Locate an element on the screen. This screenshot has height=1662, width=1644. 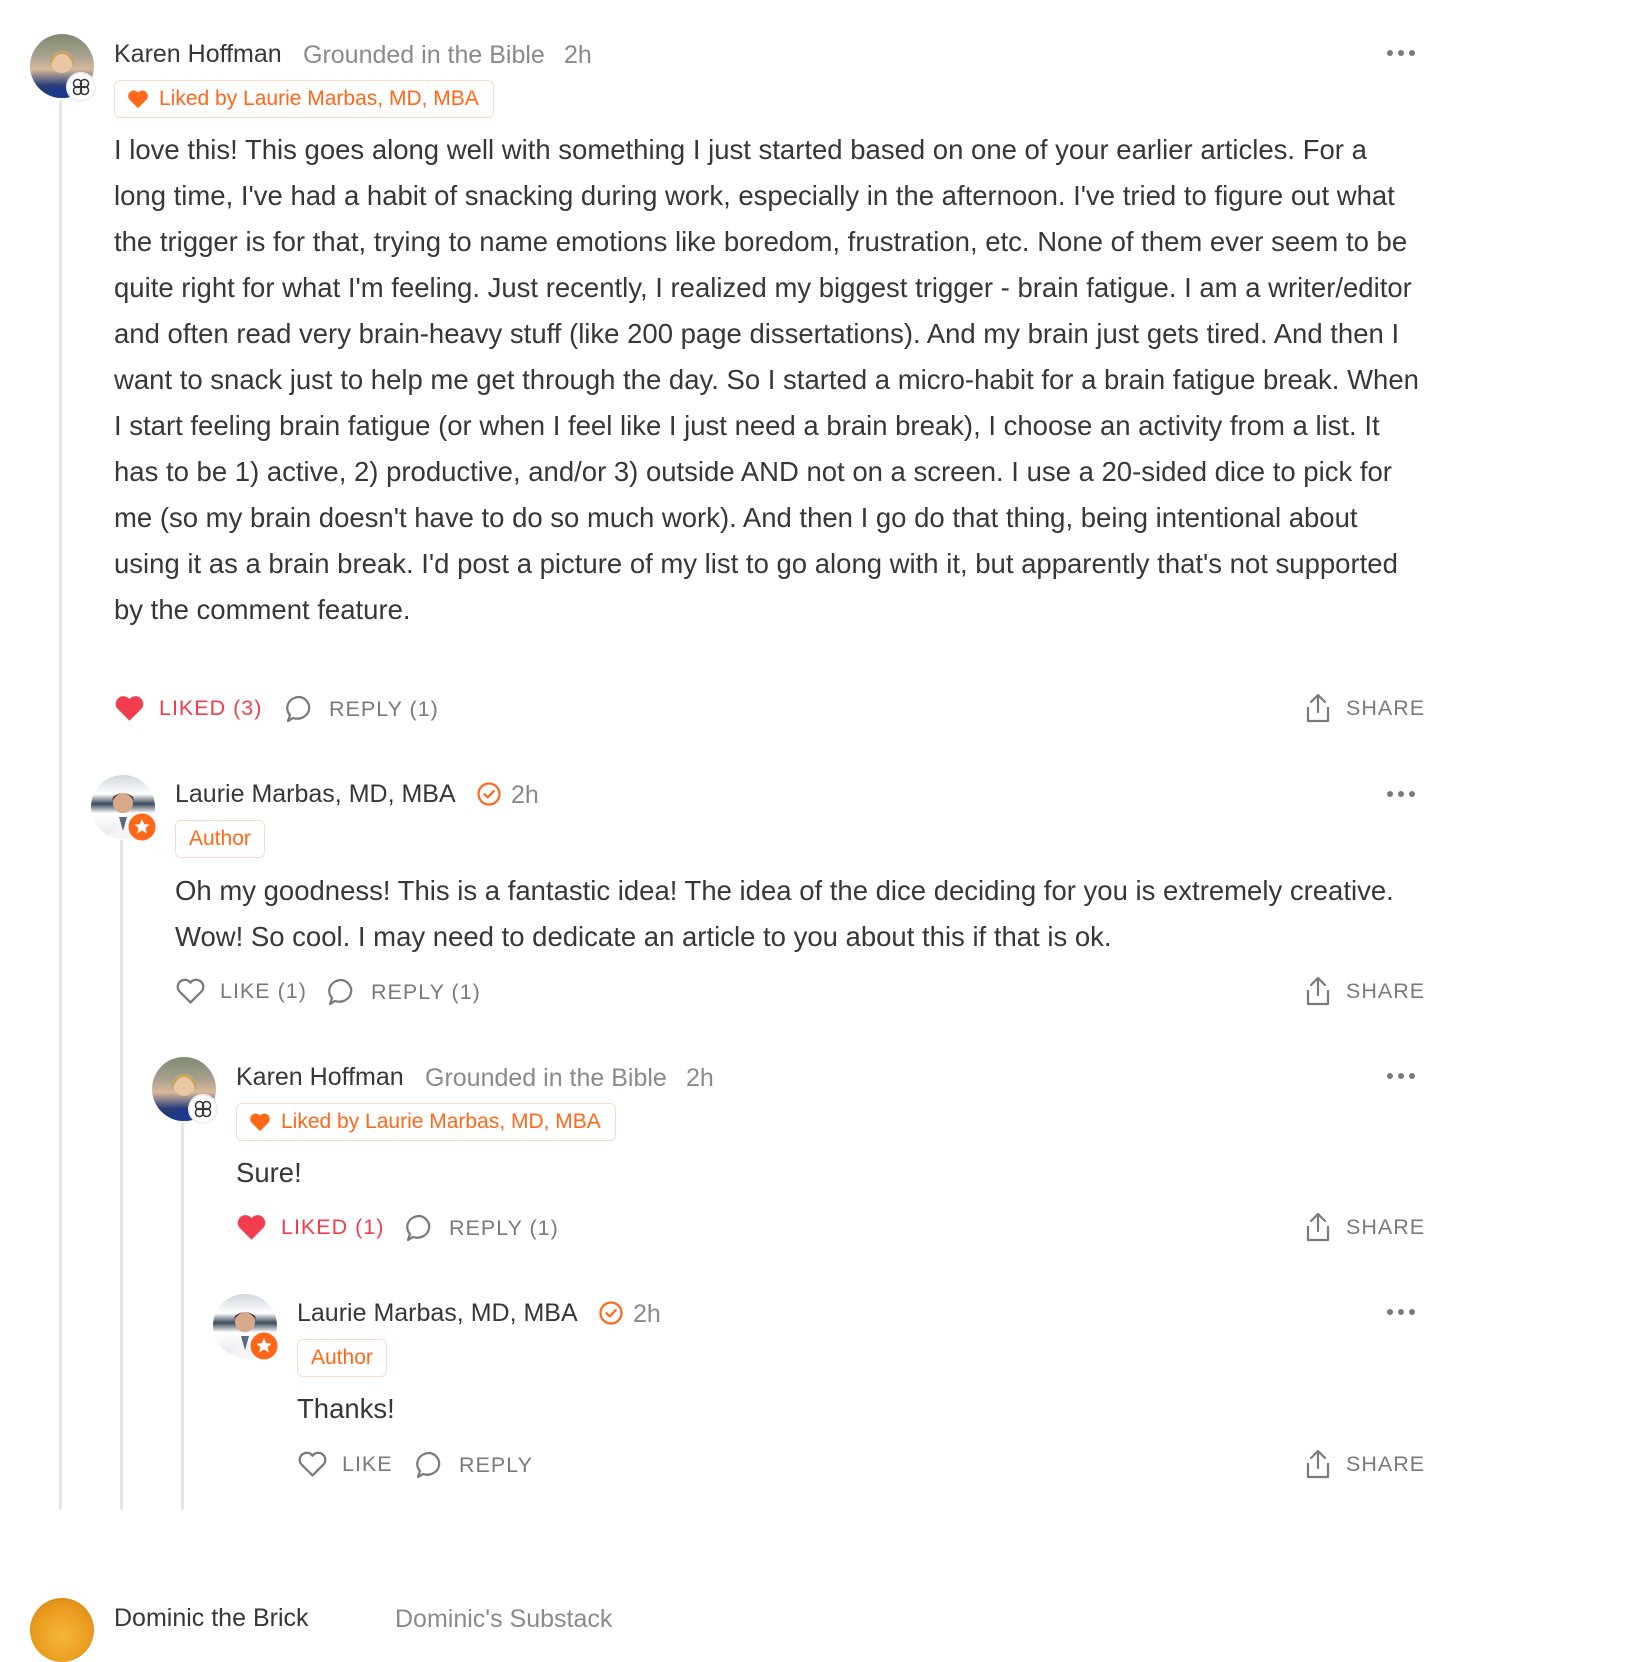
like-button: LIKED (3) is located at coordinates (188, 708).